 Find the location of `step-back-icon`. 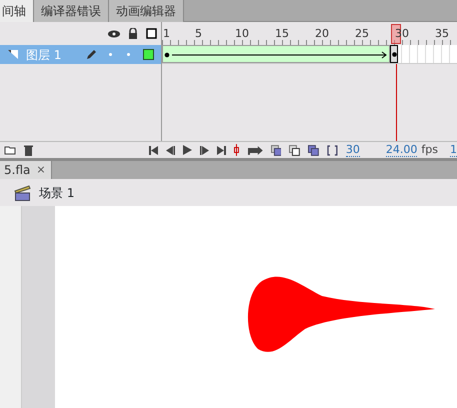

step-back-icon is located at coordinates (170, 150).